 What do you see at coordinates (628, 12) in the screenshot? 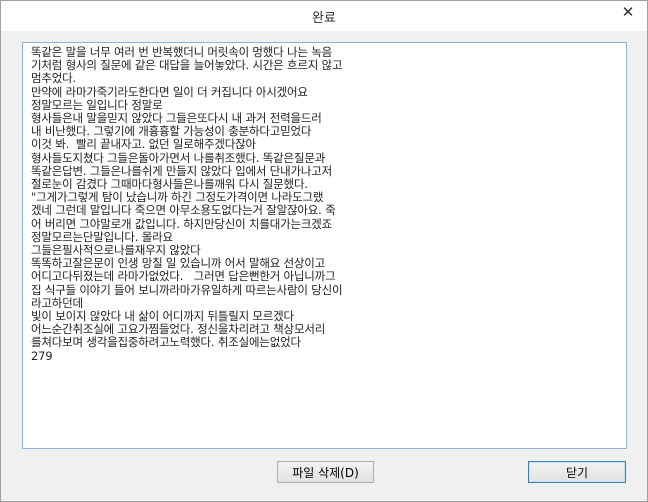
I see `close-icon: ✕` at bounding box center [628, 12].